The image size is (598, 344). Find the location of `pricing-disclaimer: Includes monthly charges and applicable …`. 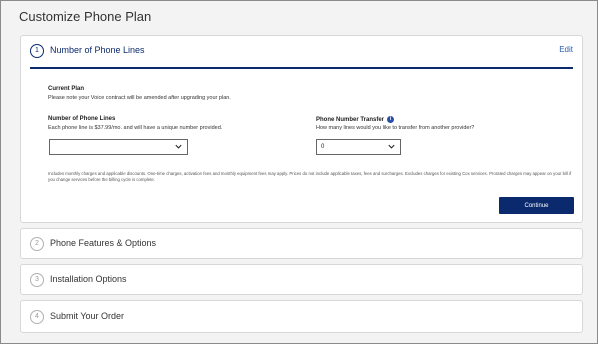

pricing-disclaimer: Includes monthly charges and applicable … is located at coordinates (310, 176).